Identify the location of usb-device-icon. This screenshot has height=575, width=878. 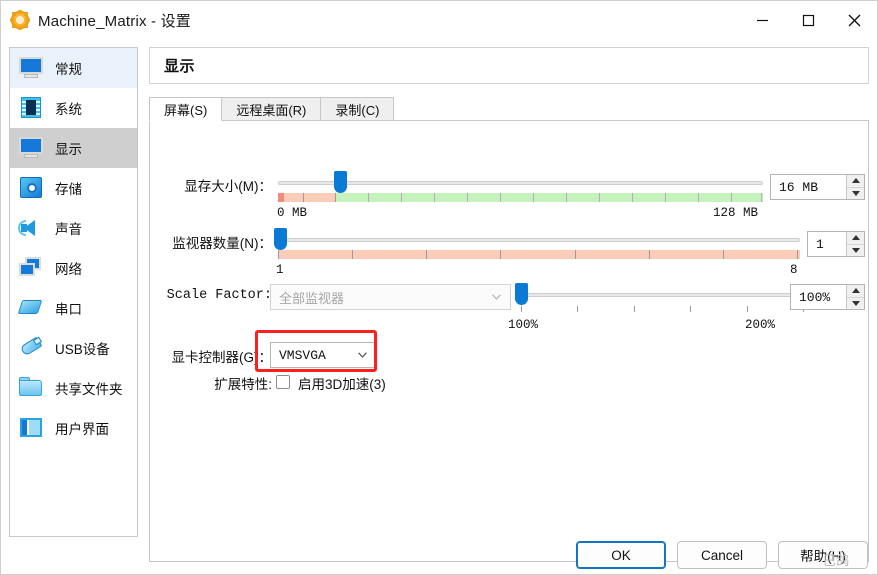
(31, 348).